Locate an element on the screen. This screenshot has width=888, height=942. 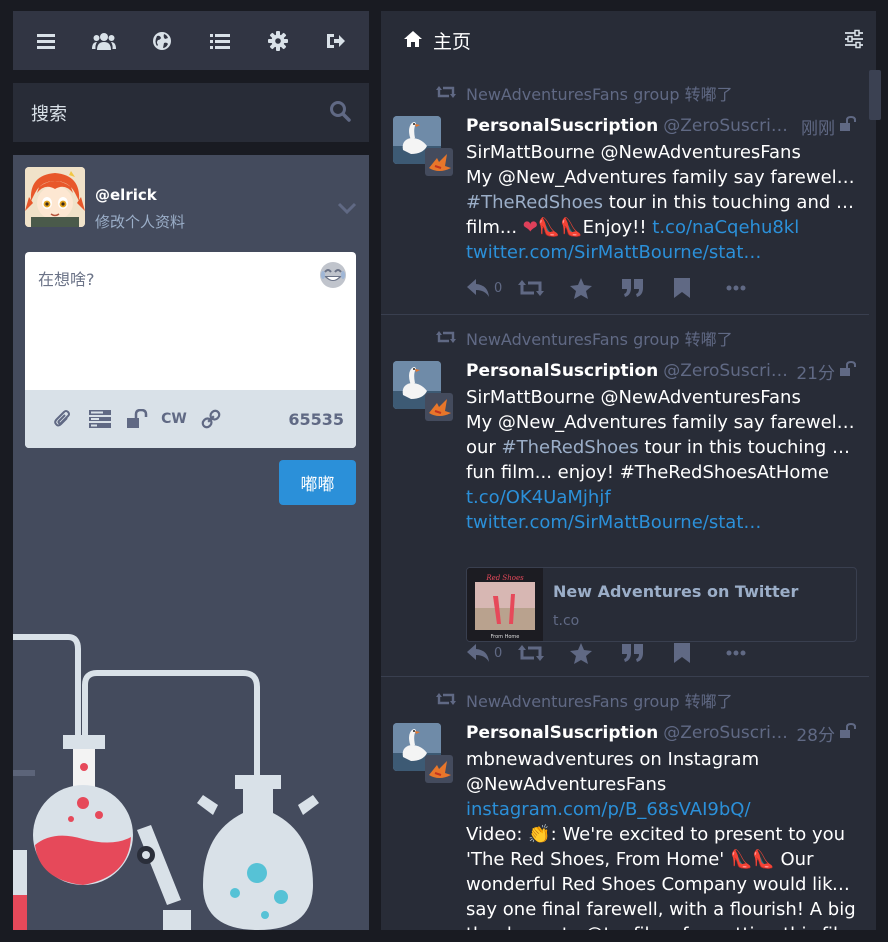
status-text-line: @NewAdventuresFans is located at coordinates (661, 784).